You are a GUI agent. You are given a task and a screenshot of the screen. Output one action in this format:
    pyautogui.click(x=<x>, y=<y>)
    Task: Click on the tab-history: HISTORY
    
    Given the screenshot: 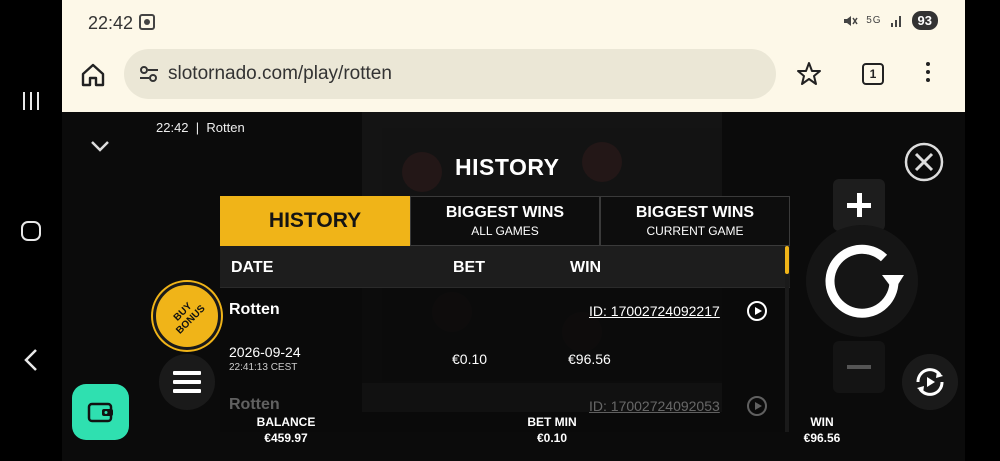 What is the action you would take?
    pyautogui.click(x=315, y=221)
    